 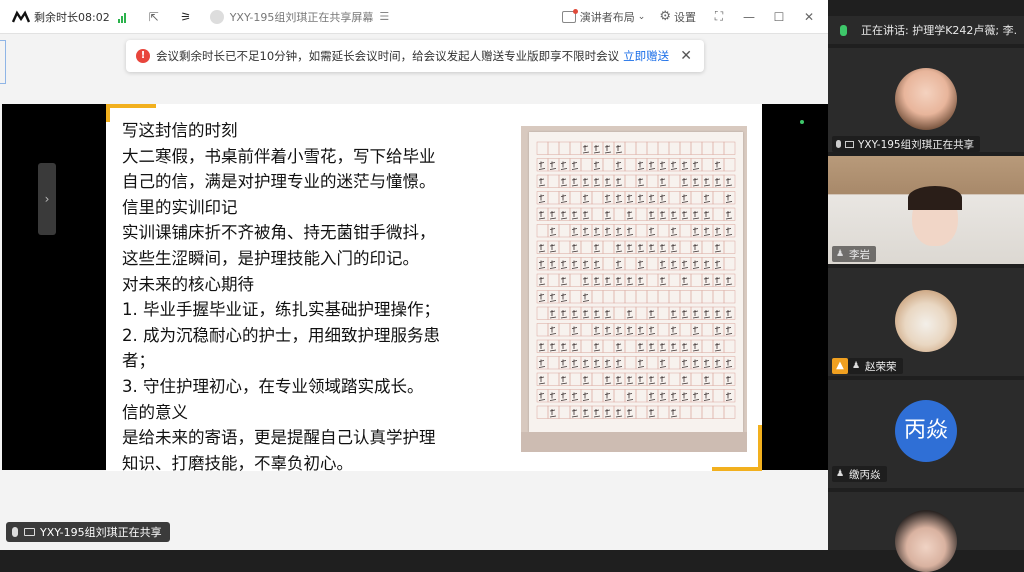 What do you see at coordinates (809, 17) in the screenshot?
I see `close-window-icon: ✕` at bounding box center [809, 17].